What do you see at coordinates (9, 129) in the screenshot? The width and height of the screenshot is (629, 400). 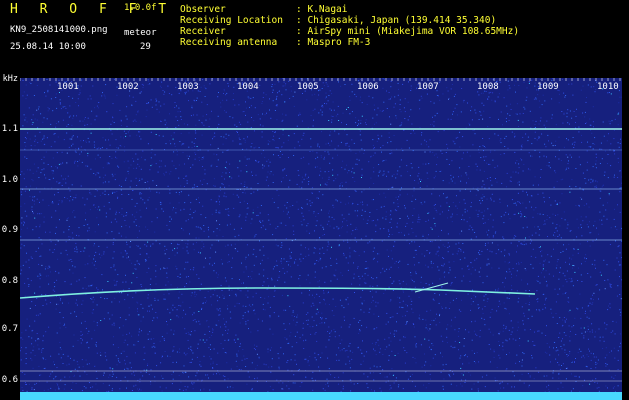 I see `y-tick-1-1: 1.1` at bounding box center [9, 129].